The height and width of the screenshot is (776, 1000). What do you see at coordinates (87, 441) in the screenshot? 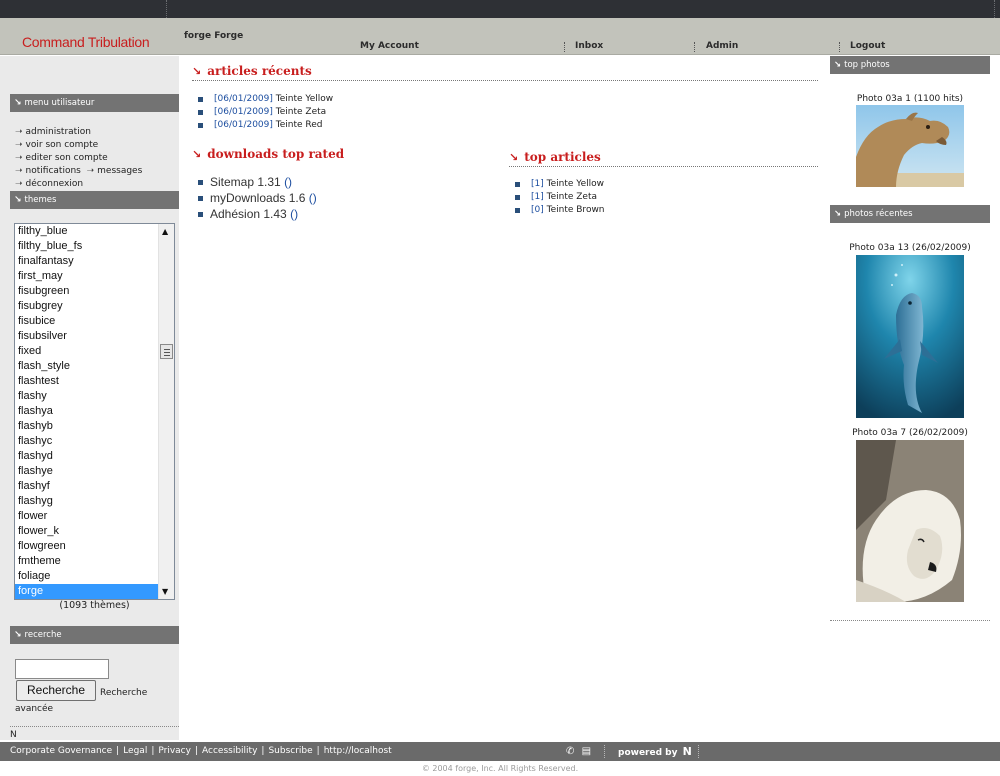
I see `theme-option: flashyc` at bounding box center [87, 441].